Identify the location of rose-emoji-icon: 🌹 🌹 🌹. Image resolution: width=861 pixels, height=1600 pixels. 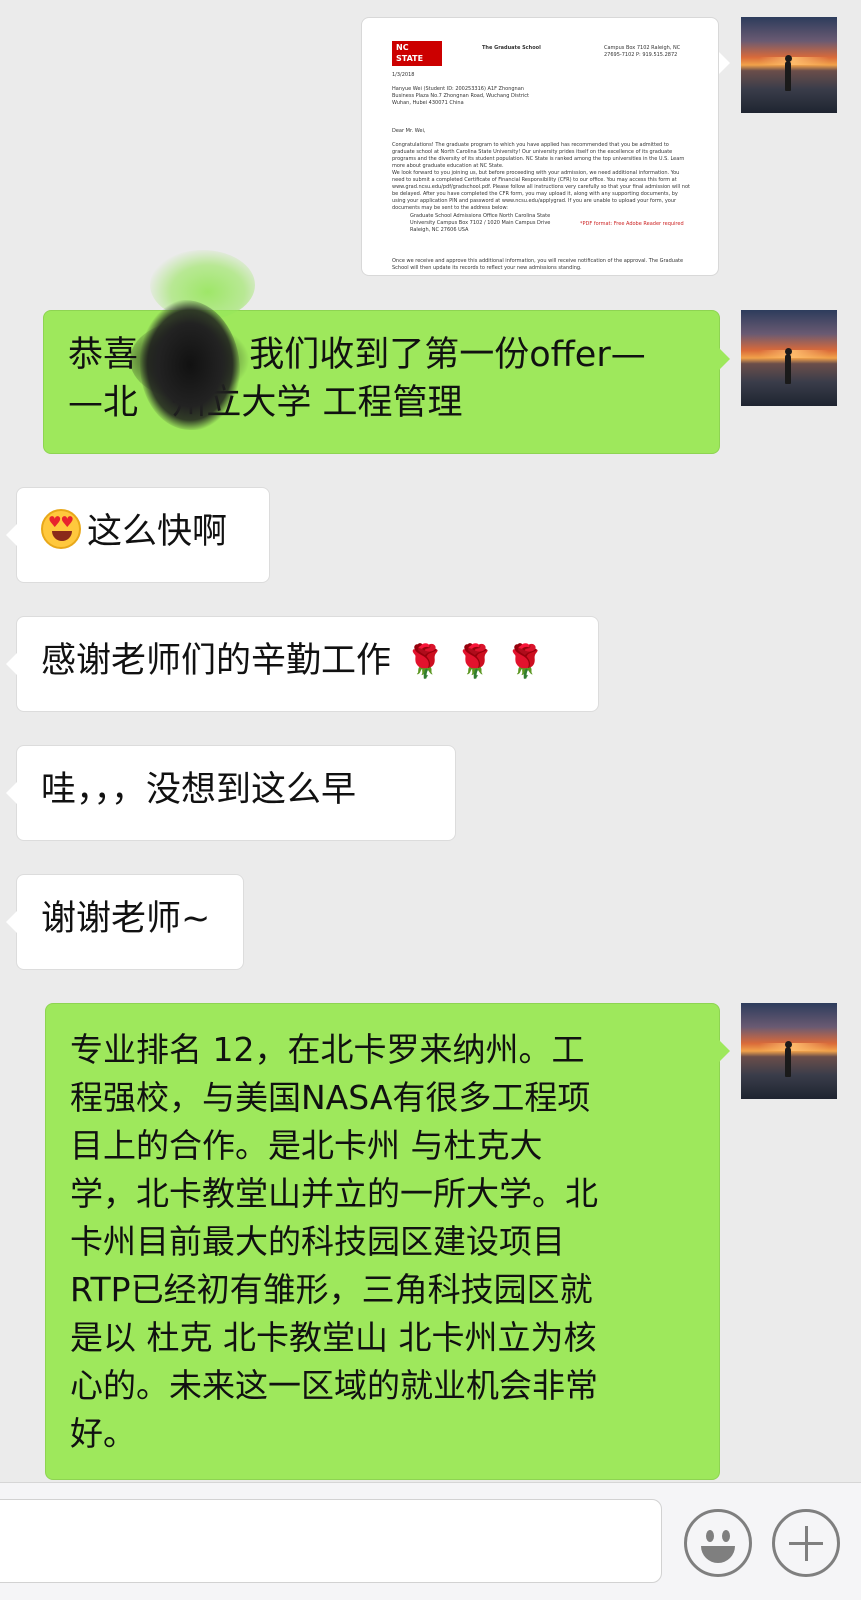
(475, 661).